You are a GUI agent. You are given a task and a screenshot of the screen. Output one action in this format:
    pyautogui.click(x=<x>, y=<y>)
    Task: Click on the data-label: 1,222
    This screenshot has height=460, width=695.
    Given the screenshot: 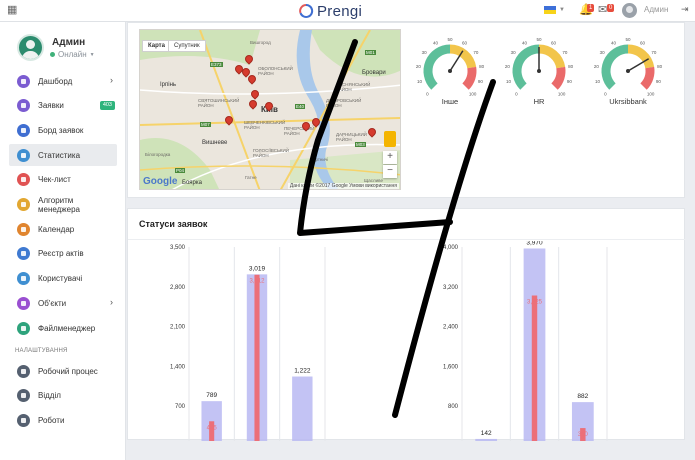 What is the action you would take?
    pyautogui.click(x=302, y=371)
    